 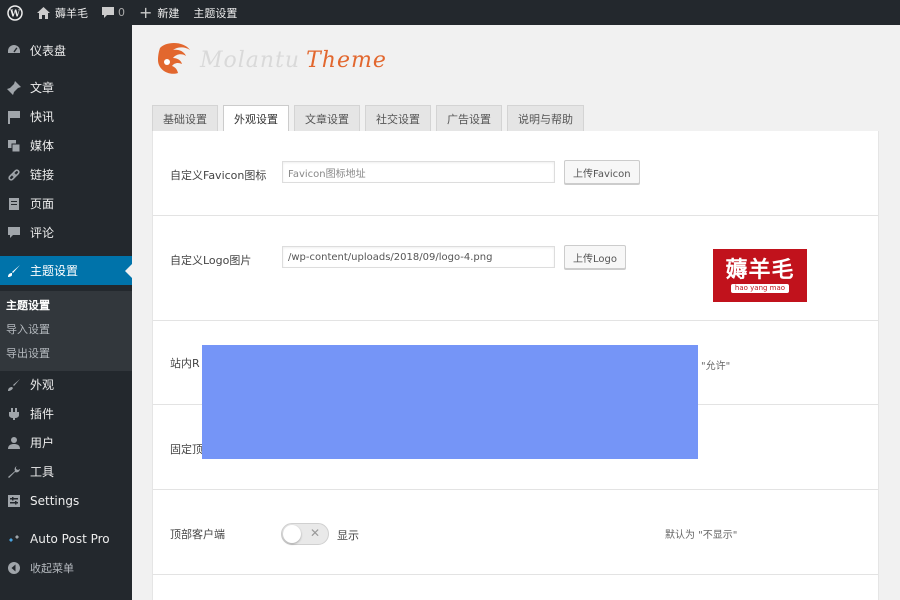 I want to click on new-content-link: + 新建, so click(x=159, y=12).